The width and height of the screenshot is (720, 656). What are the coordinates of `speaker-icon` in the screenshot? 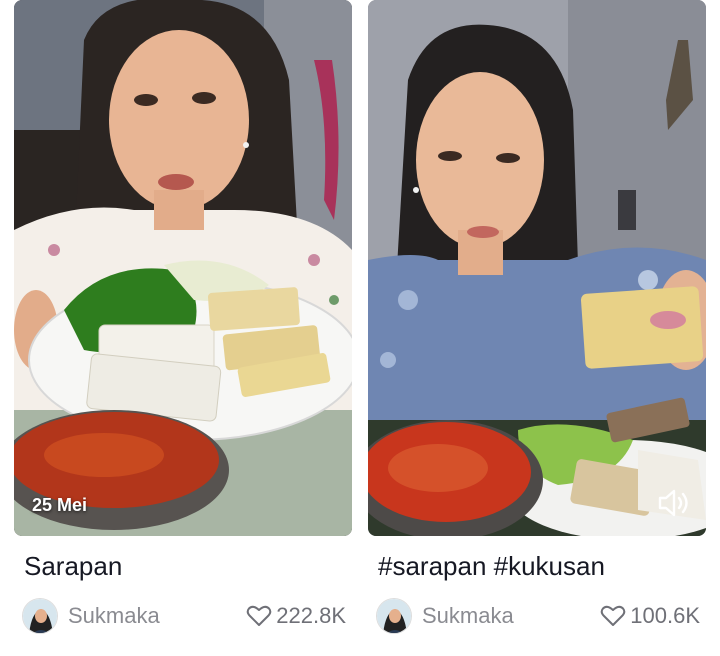 It's located at (674, 503).